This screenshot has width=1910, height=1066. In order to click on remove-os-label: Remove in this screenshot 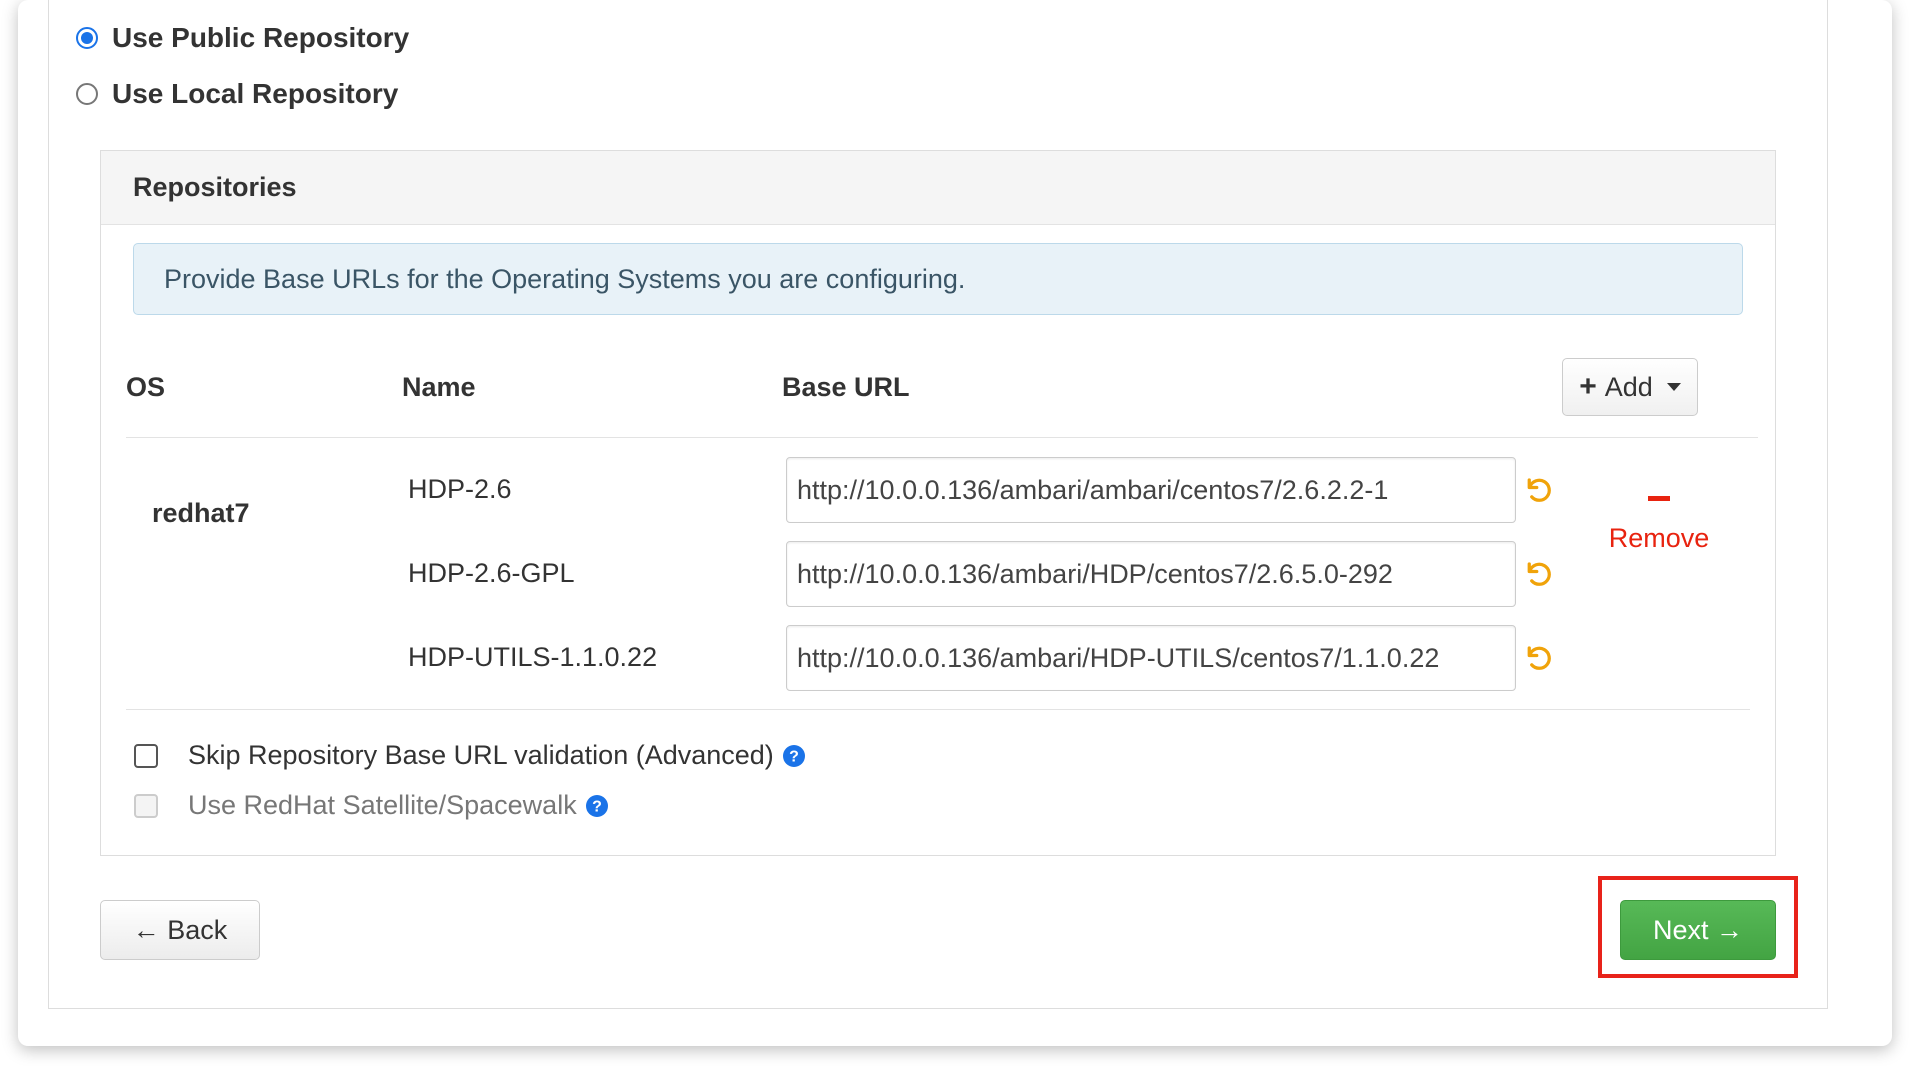, I will do `click(1659, 538)`.